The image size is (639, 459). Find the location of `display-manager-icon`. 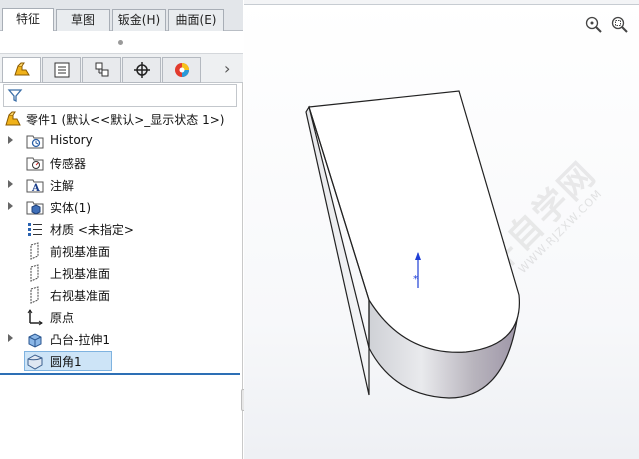

display-manager-icon is located at coordinates (181, 70).